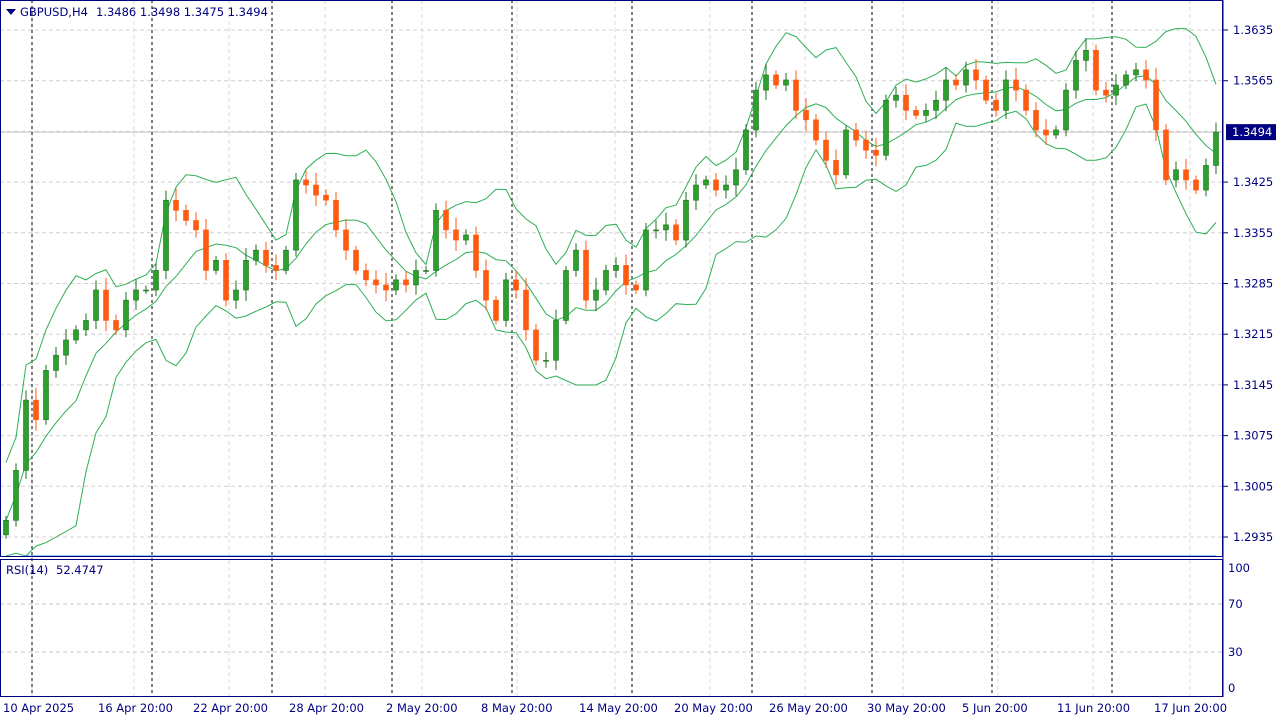 The image size is (1280, 720). What do you see at coordinates (1253, 385) in the screenshot?
I see `price-tick-label: 1.3145` at bounding box center [1253, 385].